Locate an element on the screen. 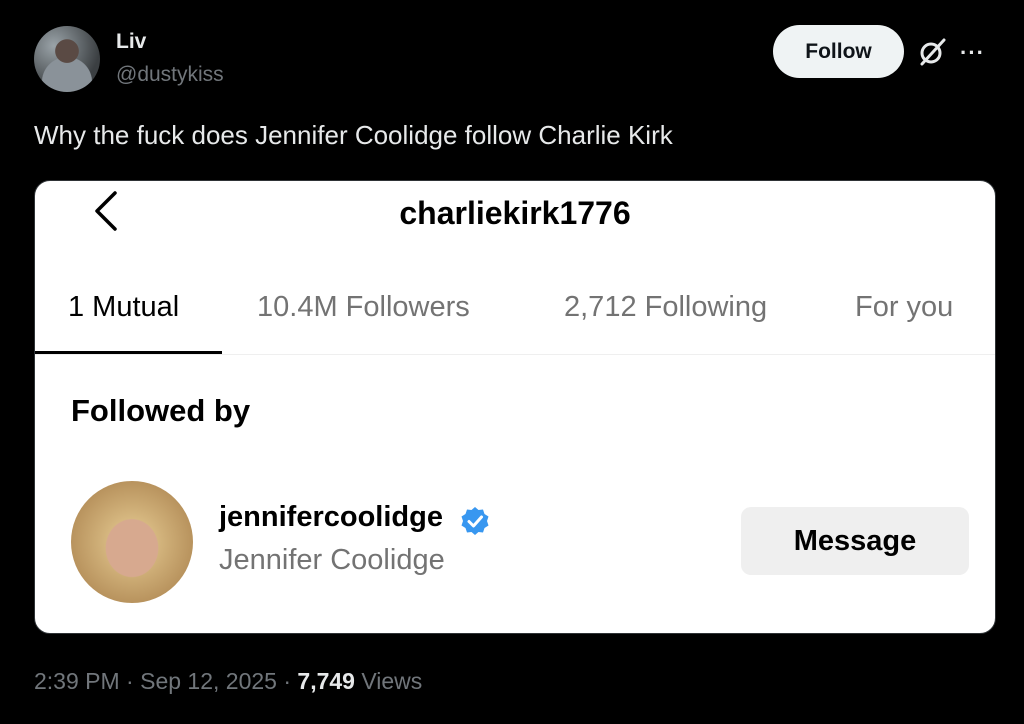 The width and height of the screenshot is (1024, 724). tab-mutual: 1 Mutual is located at coordinates (124, 307).